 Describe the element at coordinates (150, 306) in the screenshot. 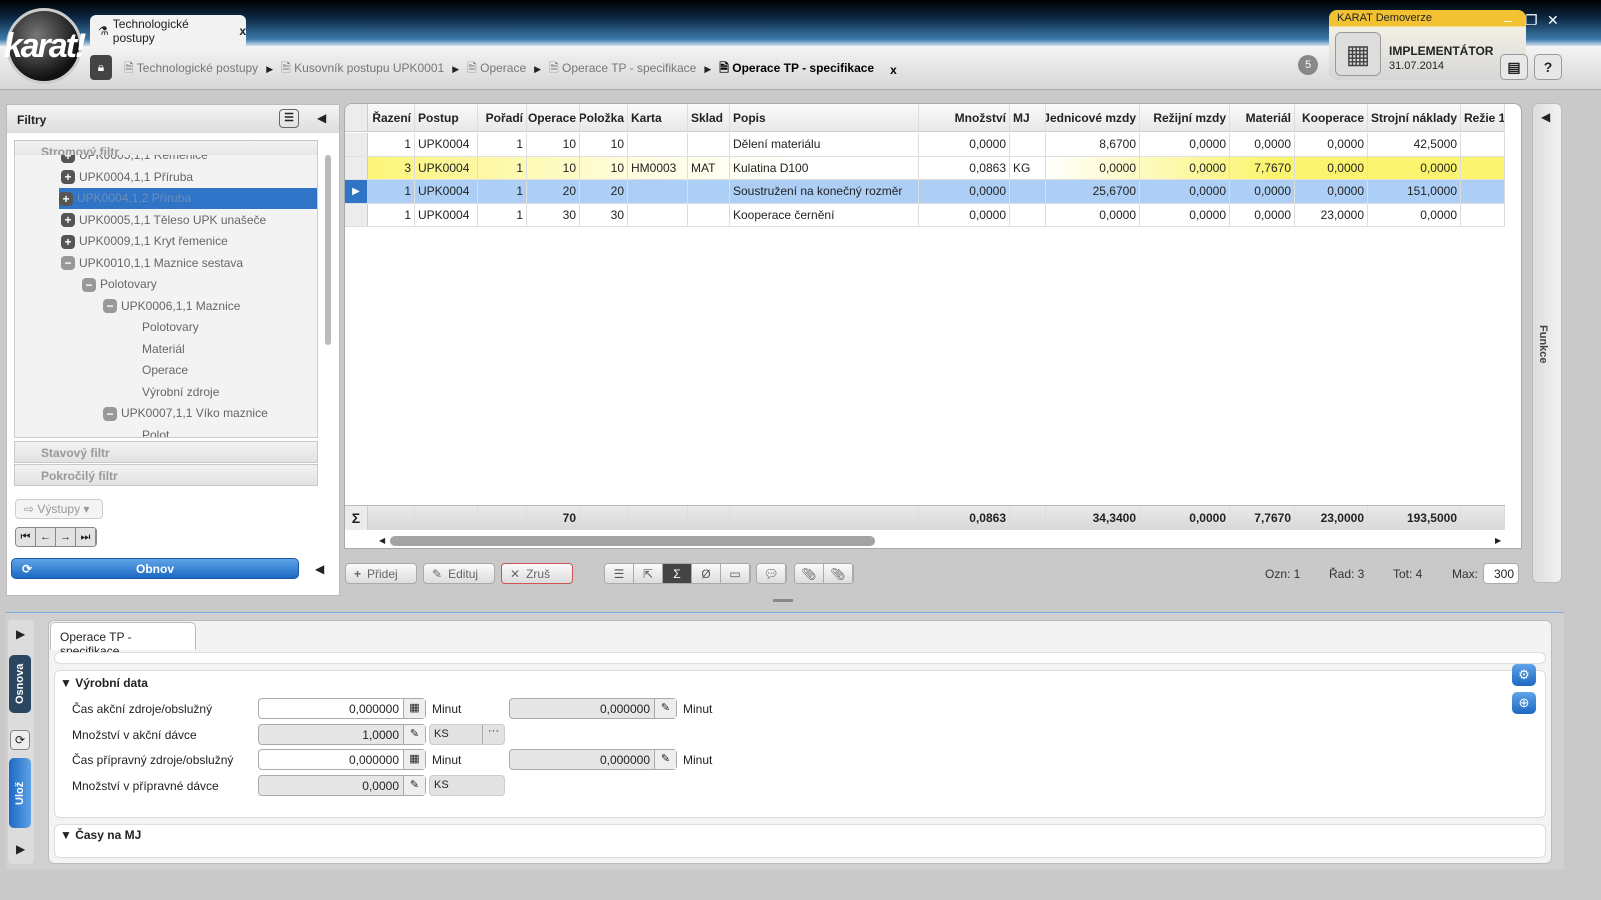

I see `tree-node: − UPK0006,1,1 Maznice` at that location.